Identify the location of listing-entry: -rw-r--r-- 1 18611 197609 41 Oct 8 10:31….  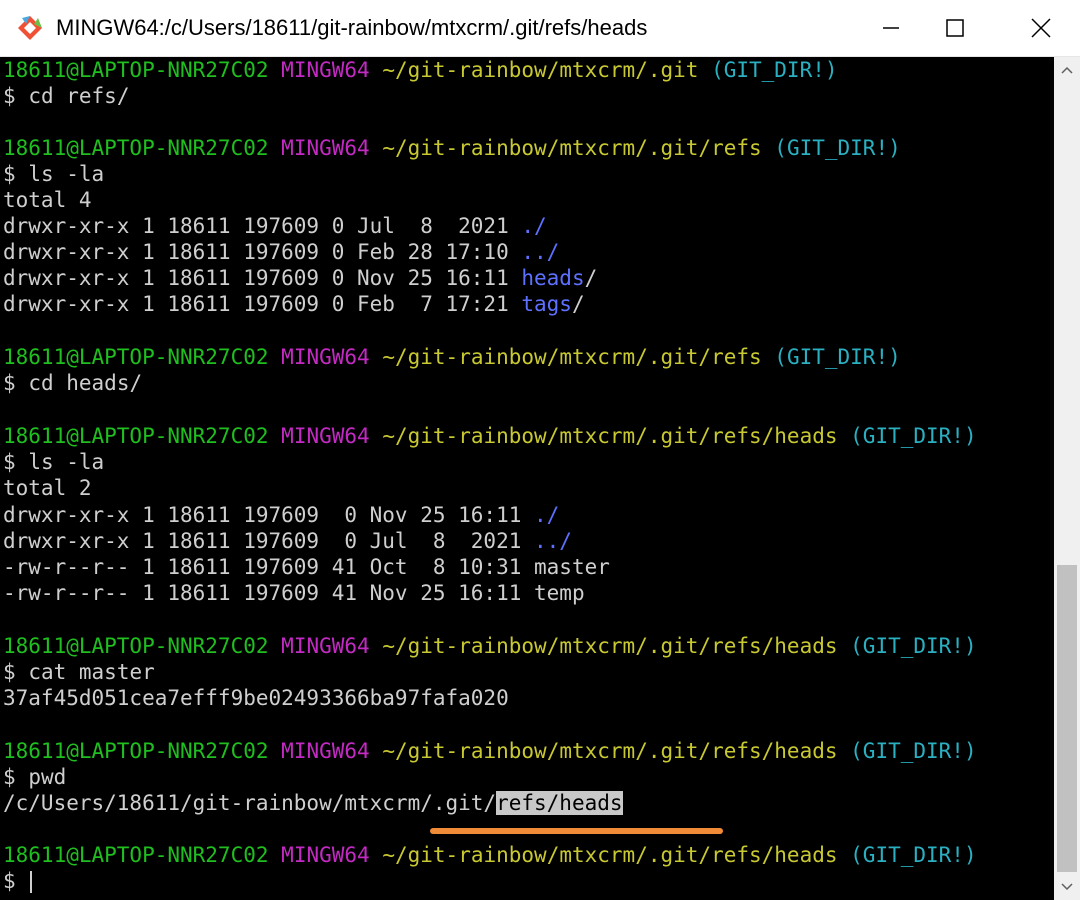
(306, 567).